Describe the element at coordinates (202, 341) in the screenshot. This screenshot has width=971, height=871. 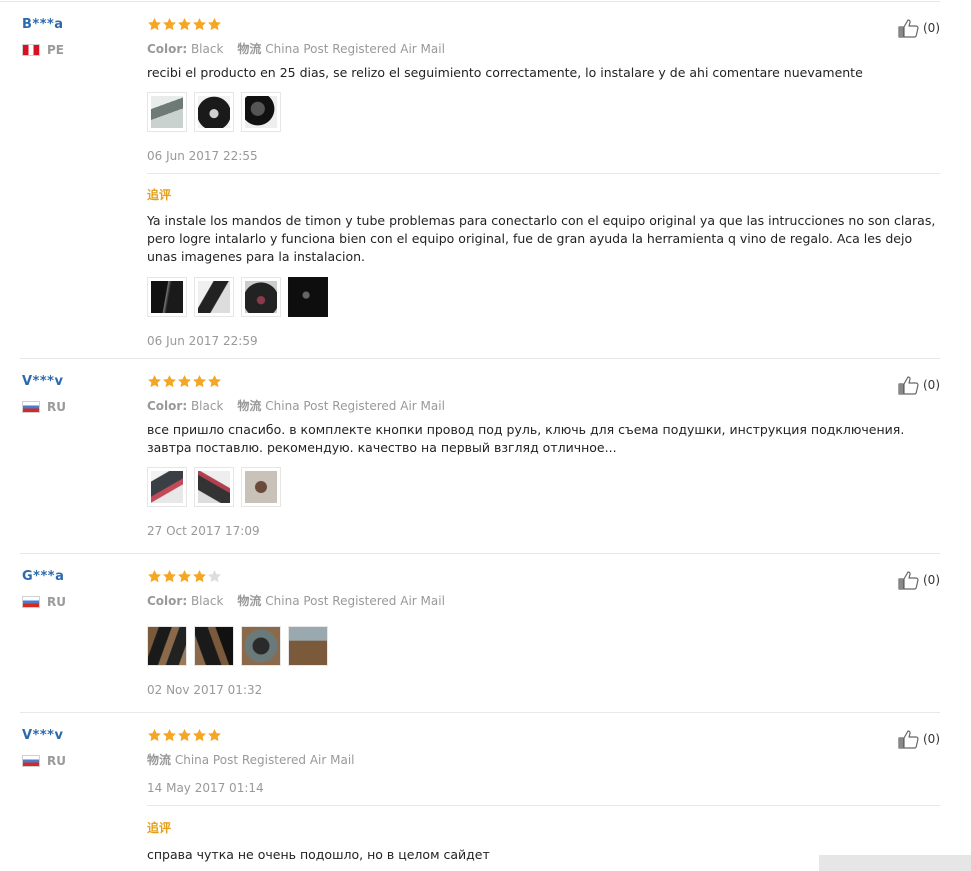
I see `followup-date: 06 Jun 2017 22:59` at that location.